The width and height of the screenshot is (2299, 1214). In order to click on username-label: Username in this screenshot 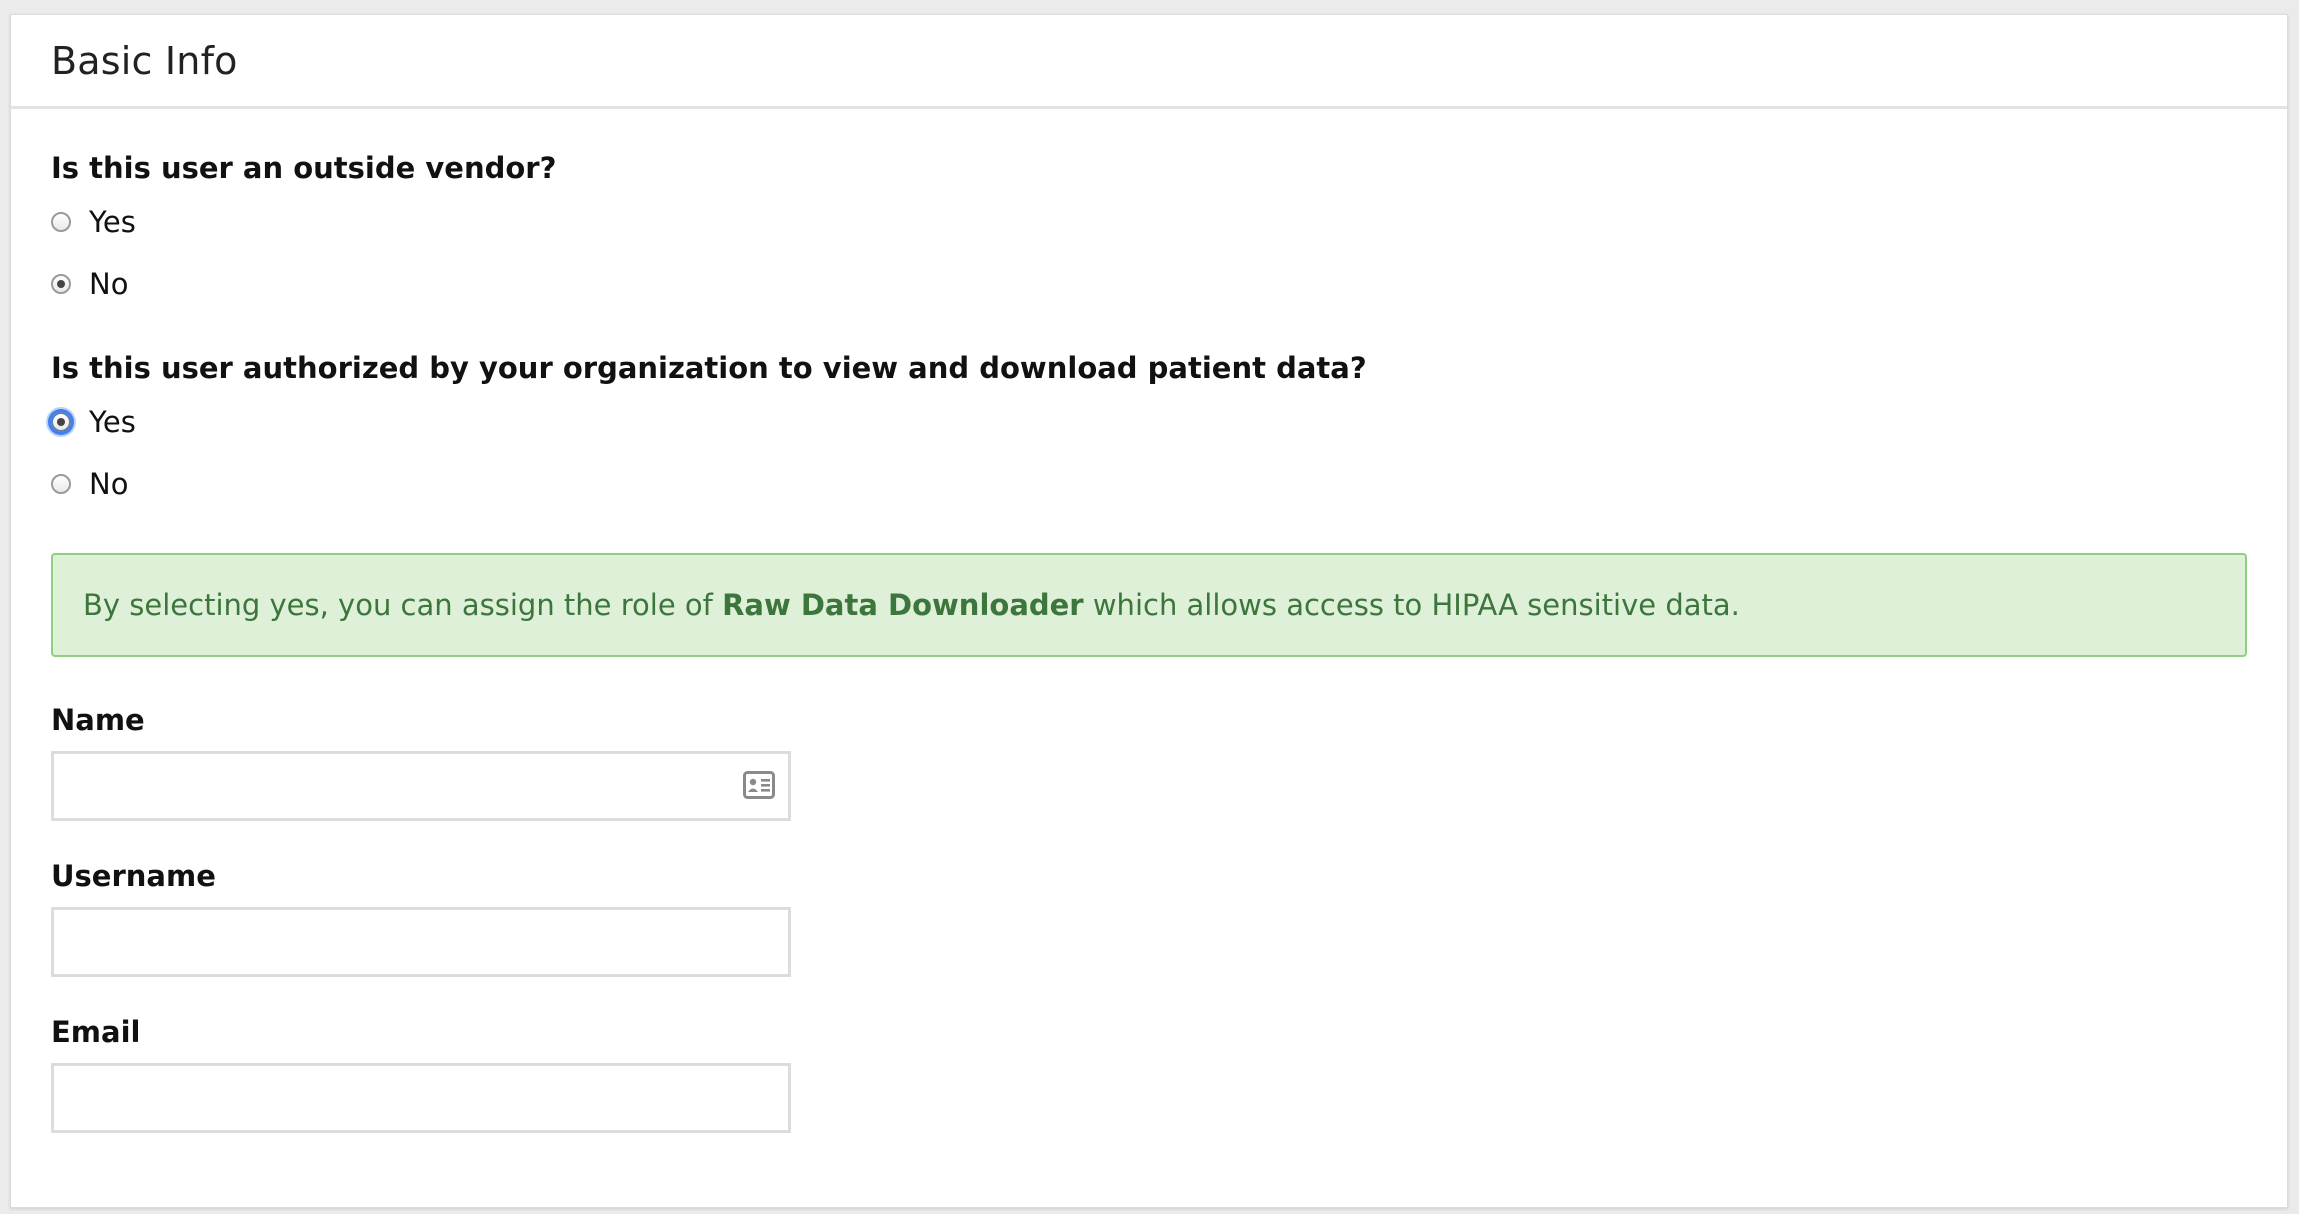, I will do `click(133, 876)`.